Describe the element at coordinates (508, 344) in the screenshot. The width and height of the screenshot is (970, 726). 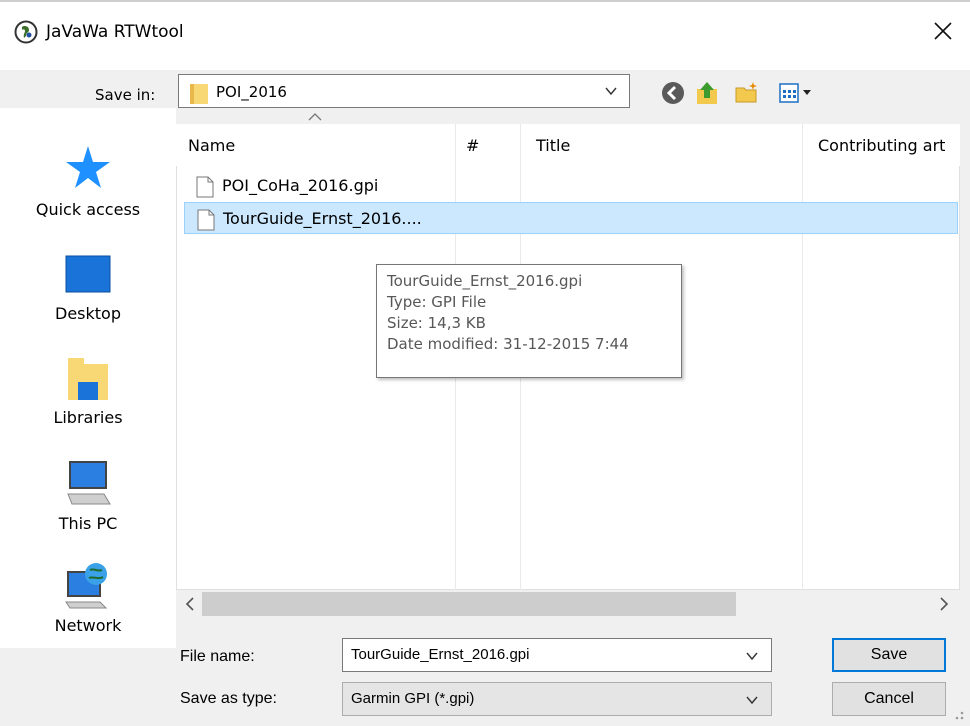
I see `tooltip-date-modified: Date modified: 31-12-2015 7:44` at that location.